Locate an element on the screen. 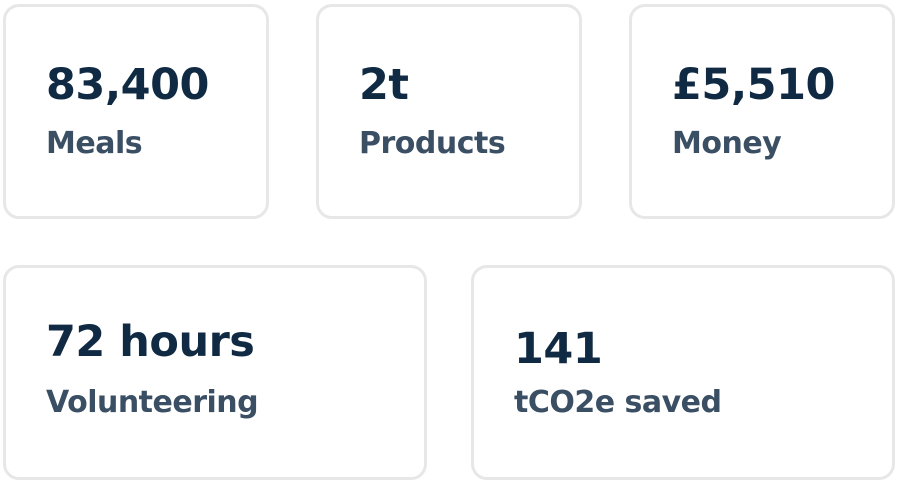 Image resolution: width=897 pixels, height=482 pixels. stat-card-money: £5,510 Money is located at coordinates (762, 111).